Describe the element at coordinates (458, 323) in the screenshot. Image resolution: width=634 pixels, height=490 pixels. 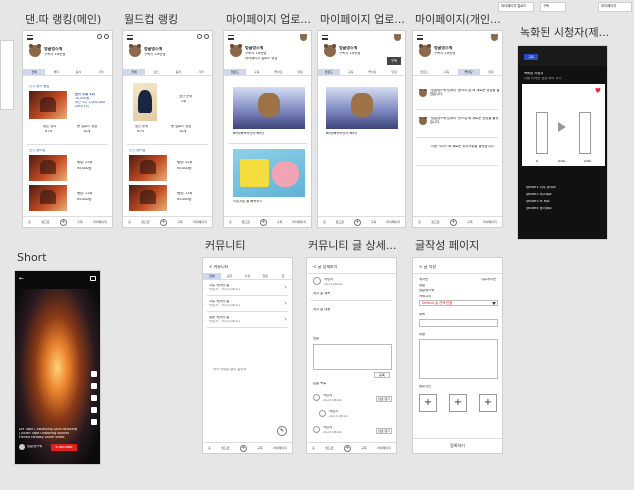
I see `title-input` at that location.